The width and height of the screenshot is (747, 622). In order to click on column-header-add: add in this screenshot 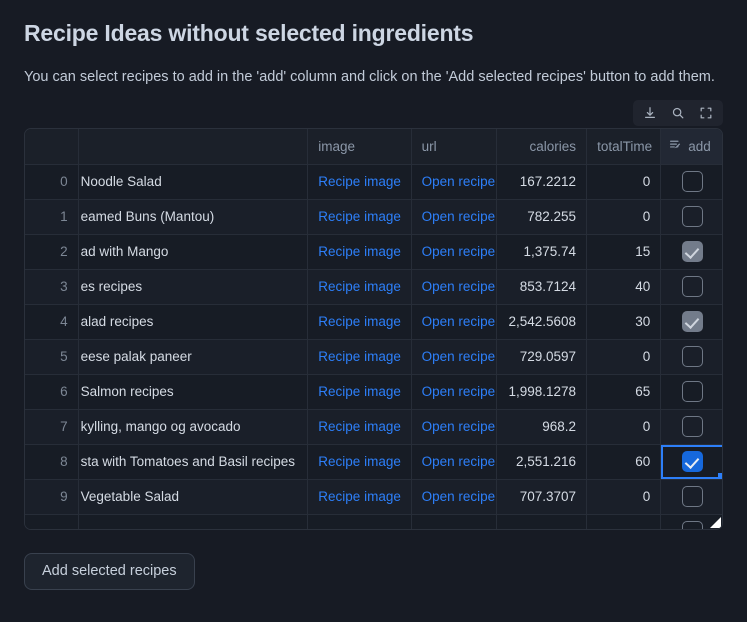, I will do `click(691, 147)`.